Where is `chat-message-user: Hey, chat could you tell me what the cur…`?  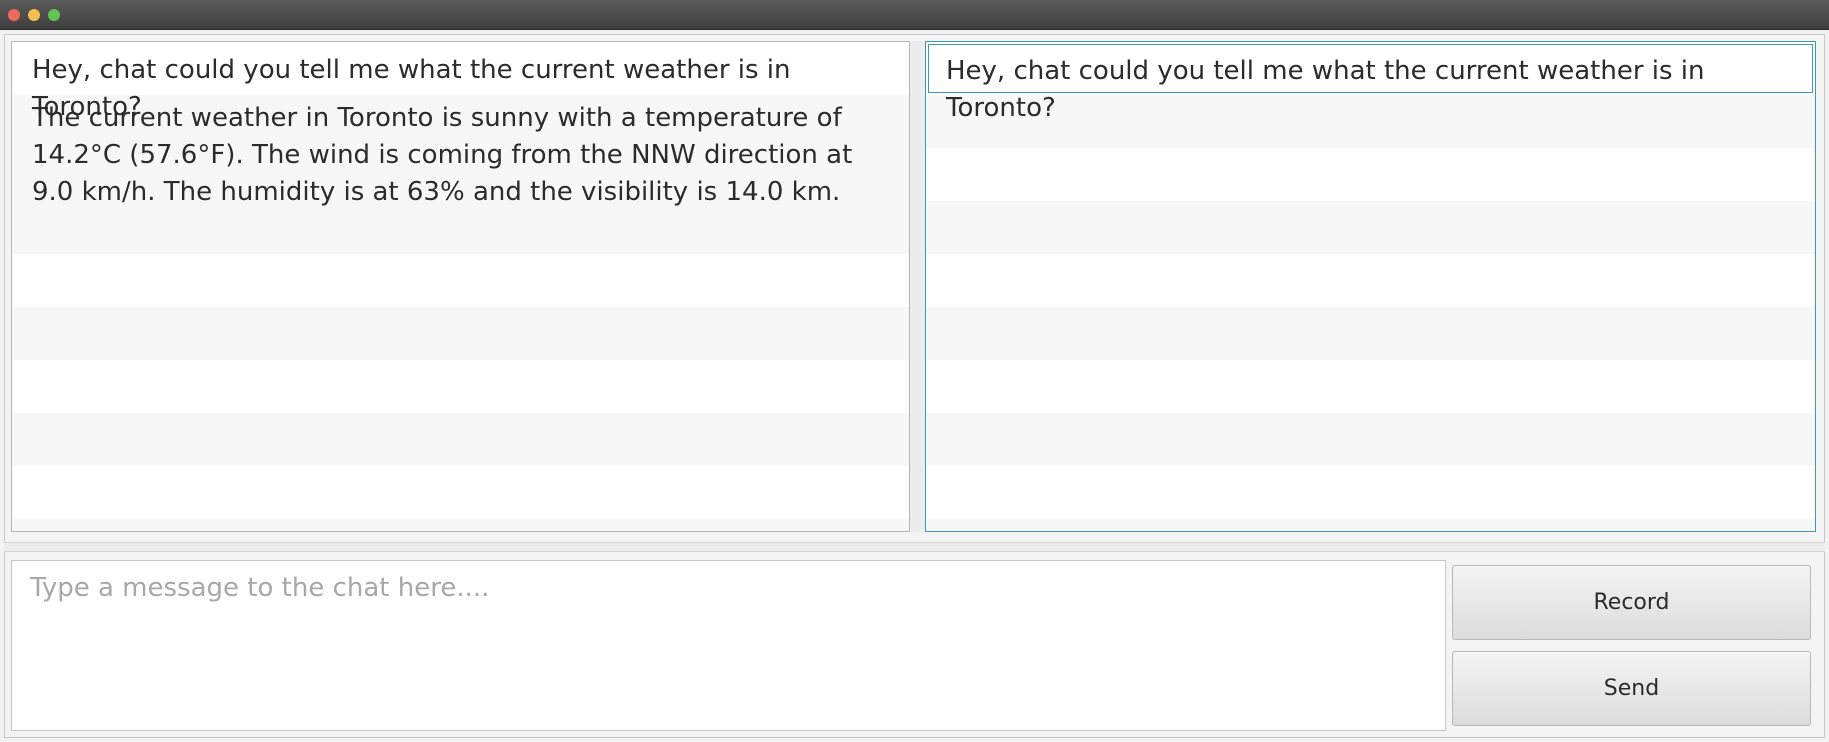 chat-message-user: Hey, chat could you tell me what the cur… is located at coordinates (460, 82).